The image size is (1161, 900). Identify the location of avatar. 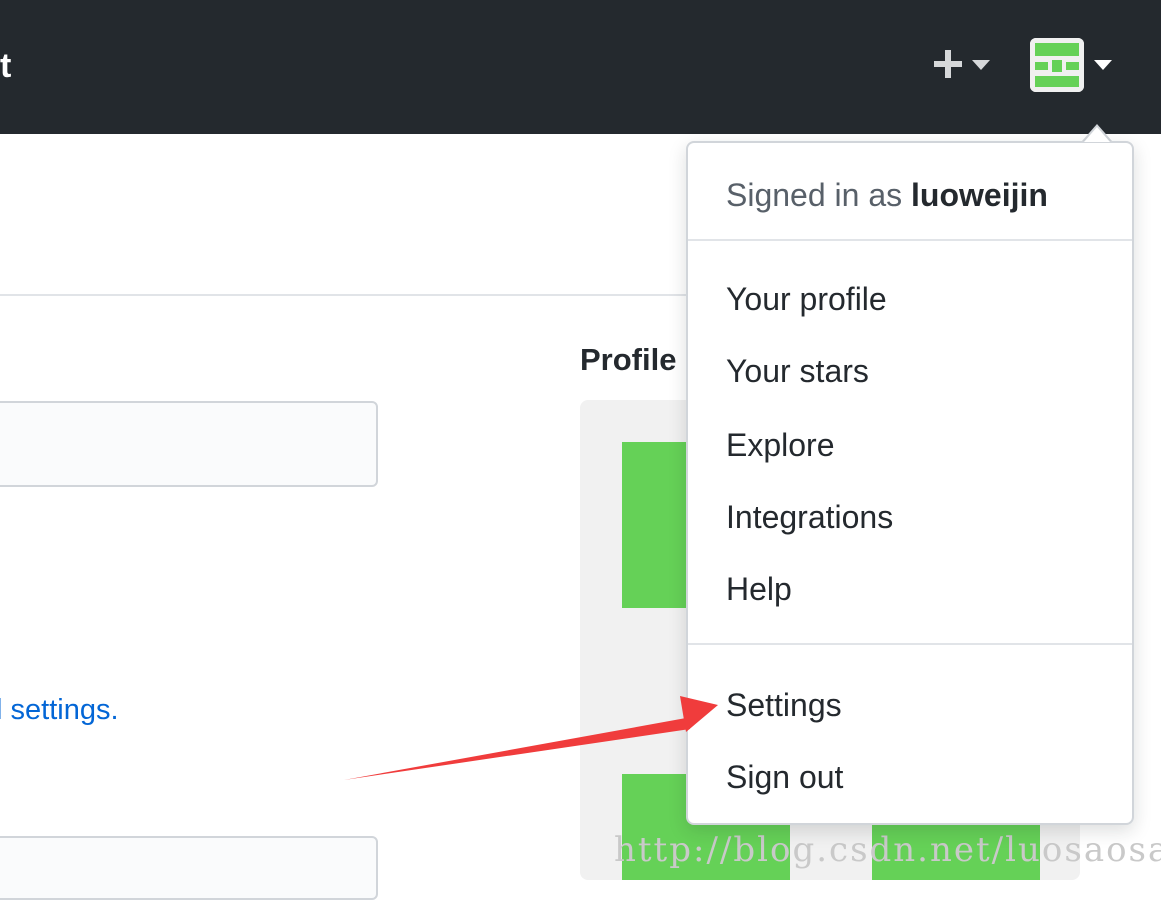
(1057, 65).